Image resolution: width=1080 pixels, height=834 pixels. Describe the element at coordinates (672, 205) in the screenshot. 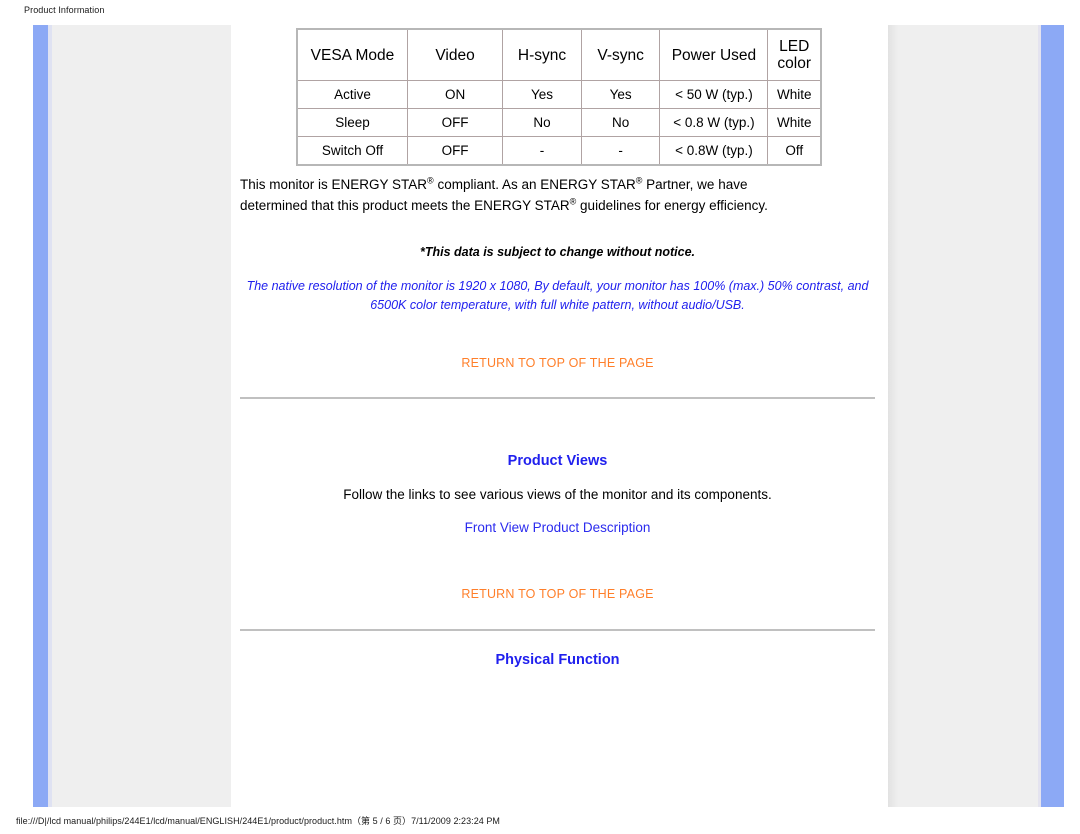

I see `energy-star-line2-part2: guidelines for energy efficiency.` at that location.